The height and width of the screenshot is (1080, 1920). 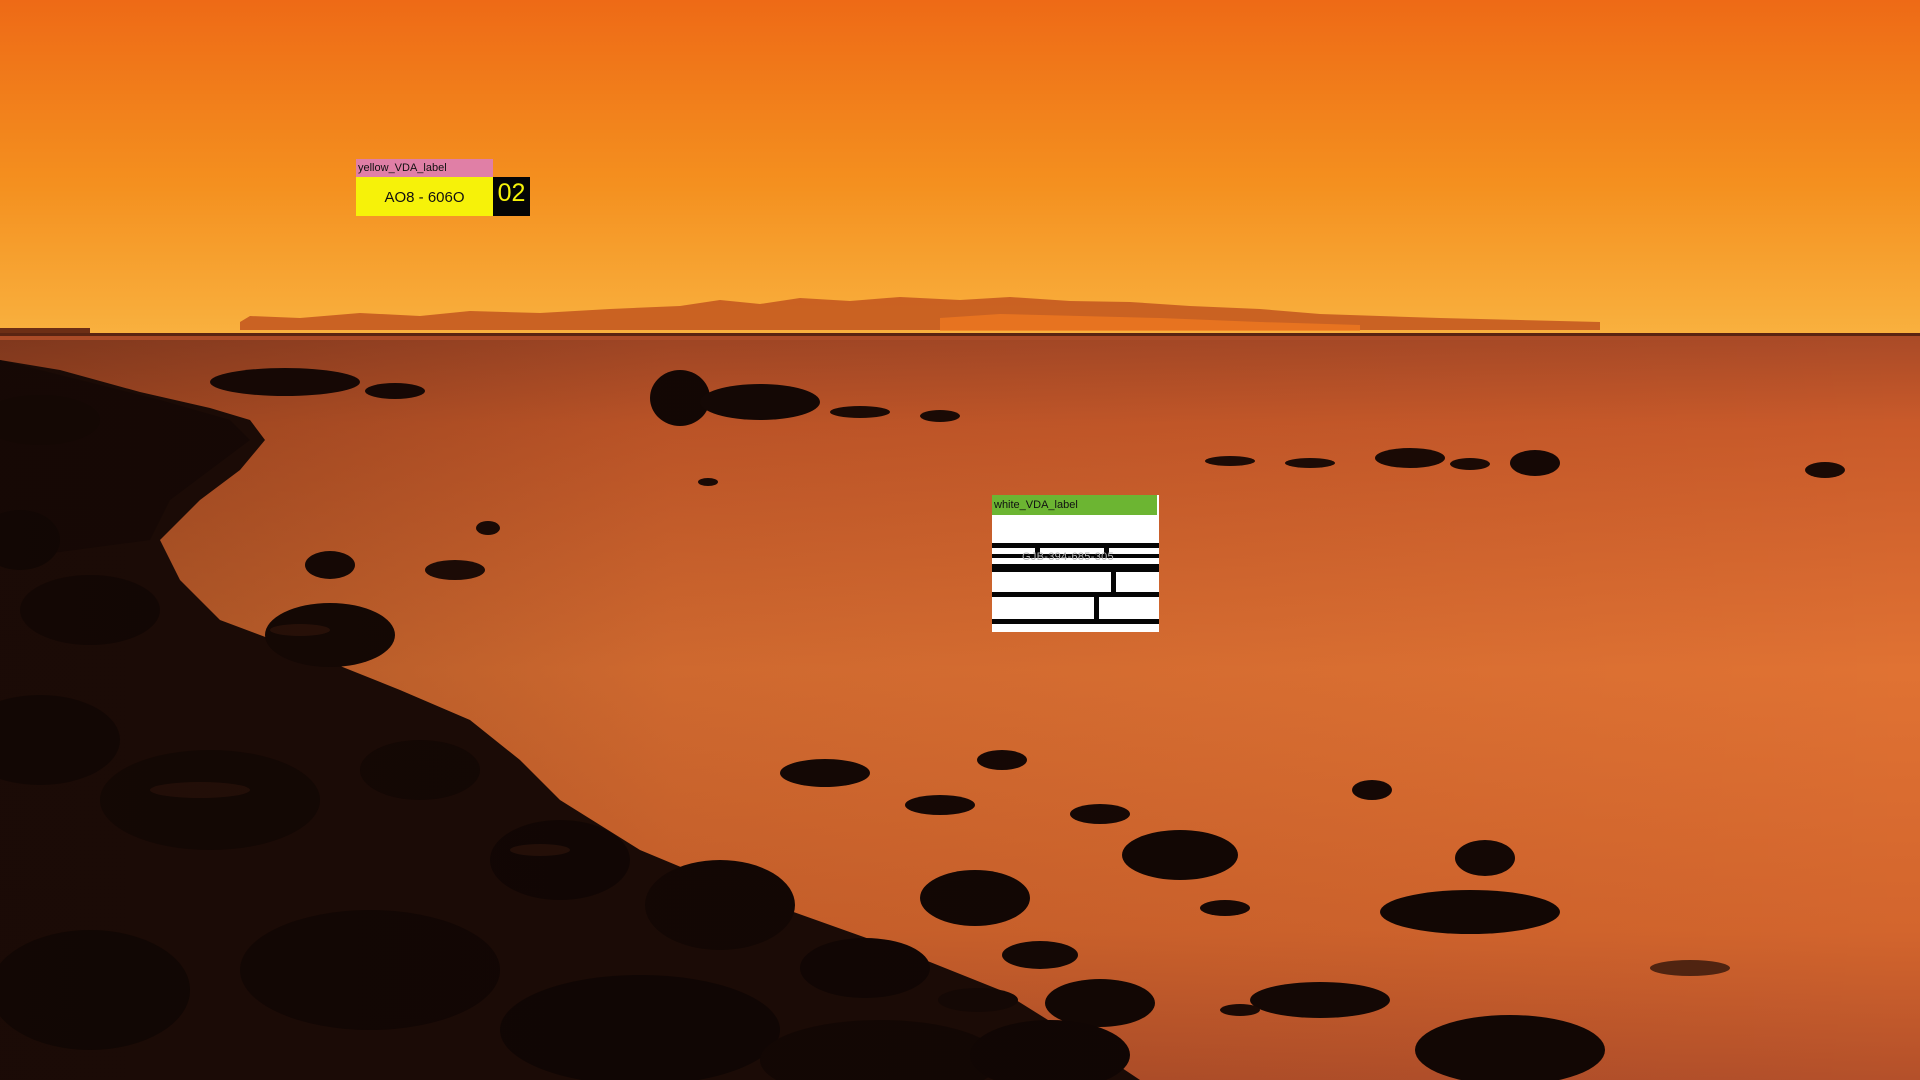 I want to click on white-vda-label-title: white_VDA_label, so click(x=1074, y=505).